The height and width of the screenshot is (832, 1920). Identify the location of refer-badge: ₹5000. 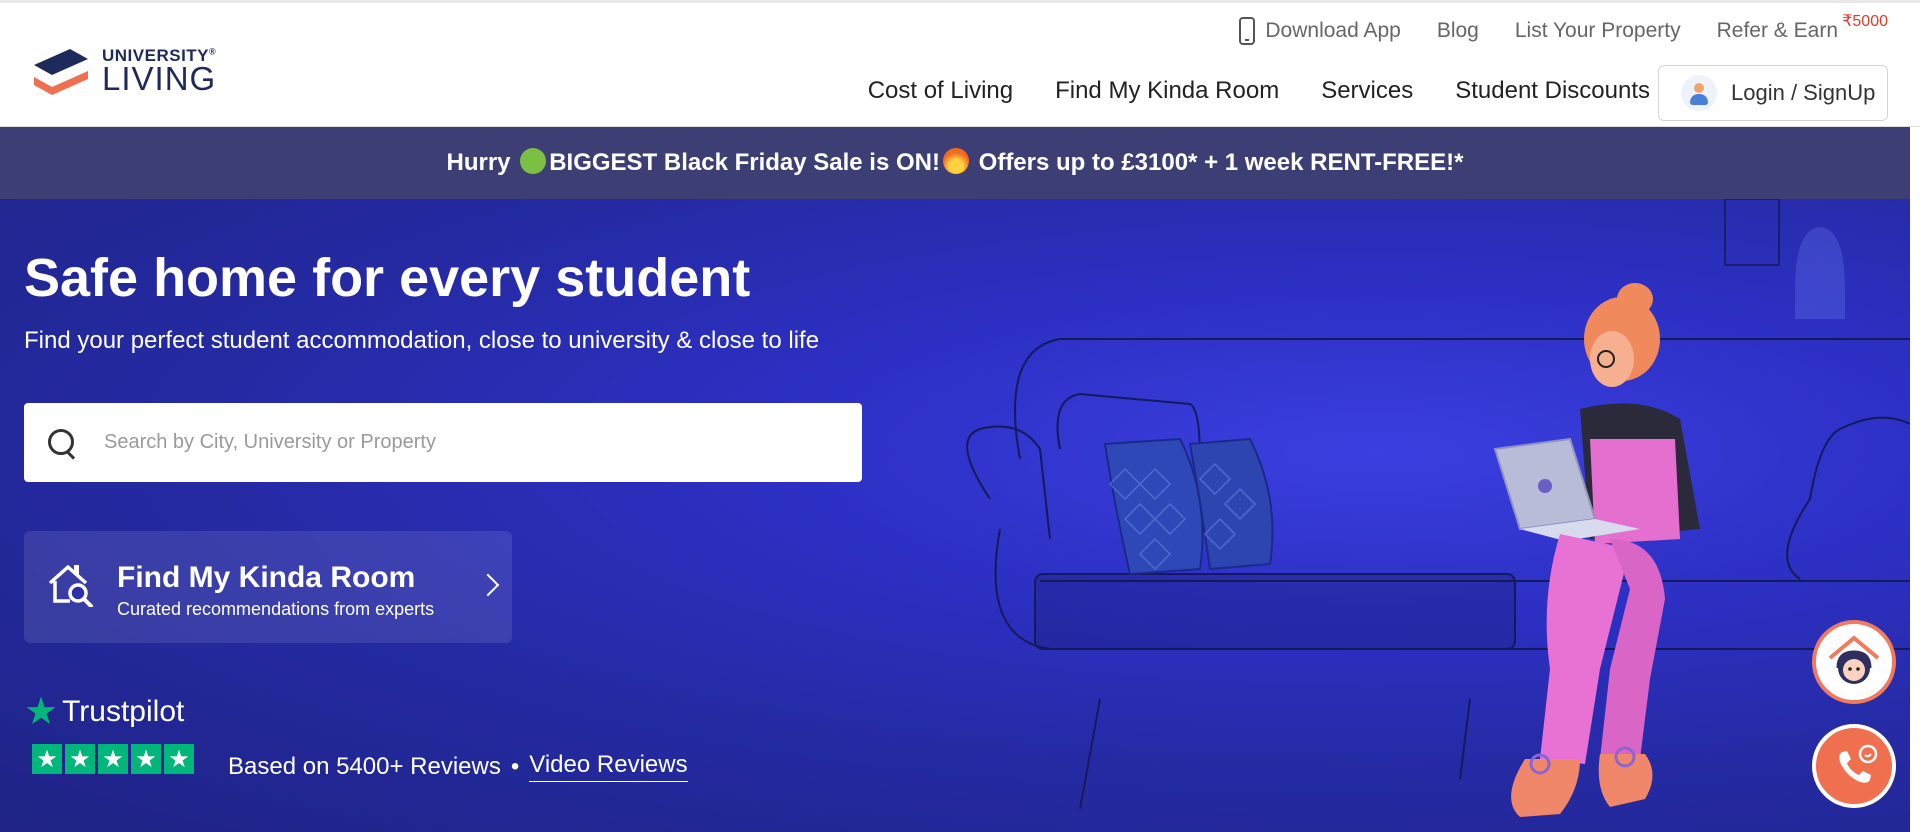
(1865, 21).